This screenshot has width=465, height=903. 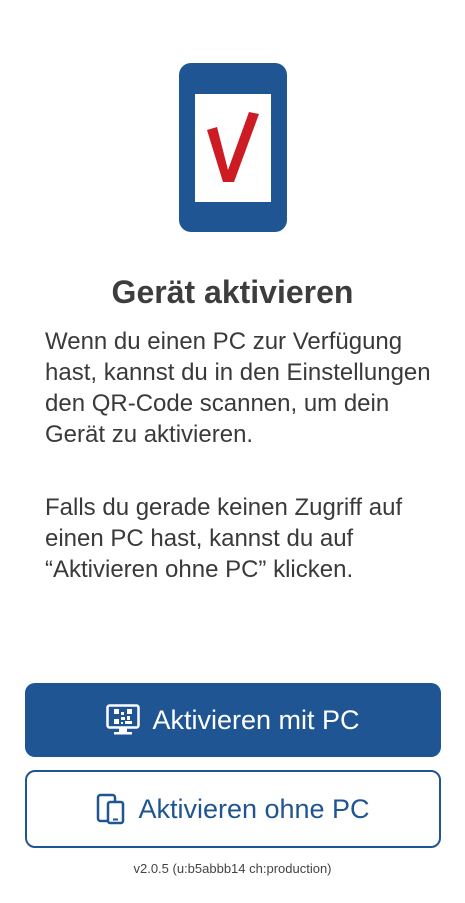 I want to click on monitor-qr-icon, so click(x=123, y=720).